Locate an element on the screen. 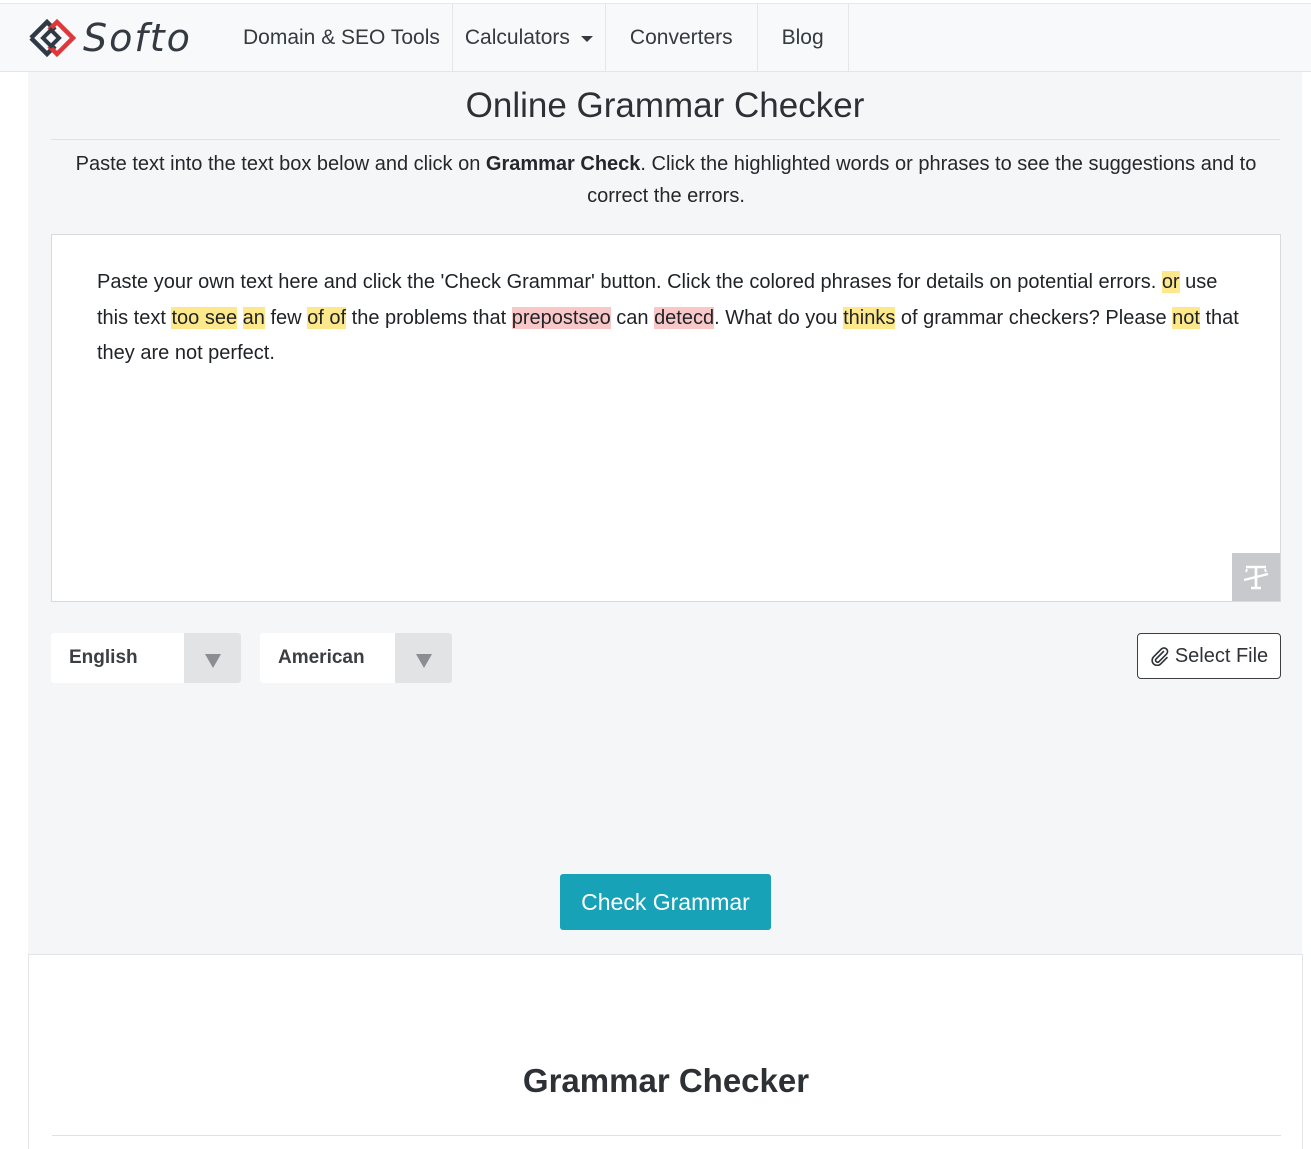  section-title: Grammar Checker is located at coordinates (666, 1080).